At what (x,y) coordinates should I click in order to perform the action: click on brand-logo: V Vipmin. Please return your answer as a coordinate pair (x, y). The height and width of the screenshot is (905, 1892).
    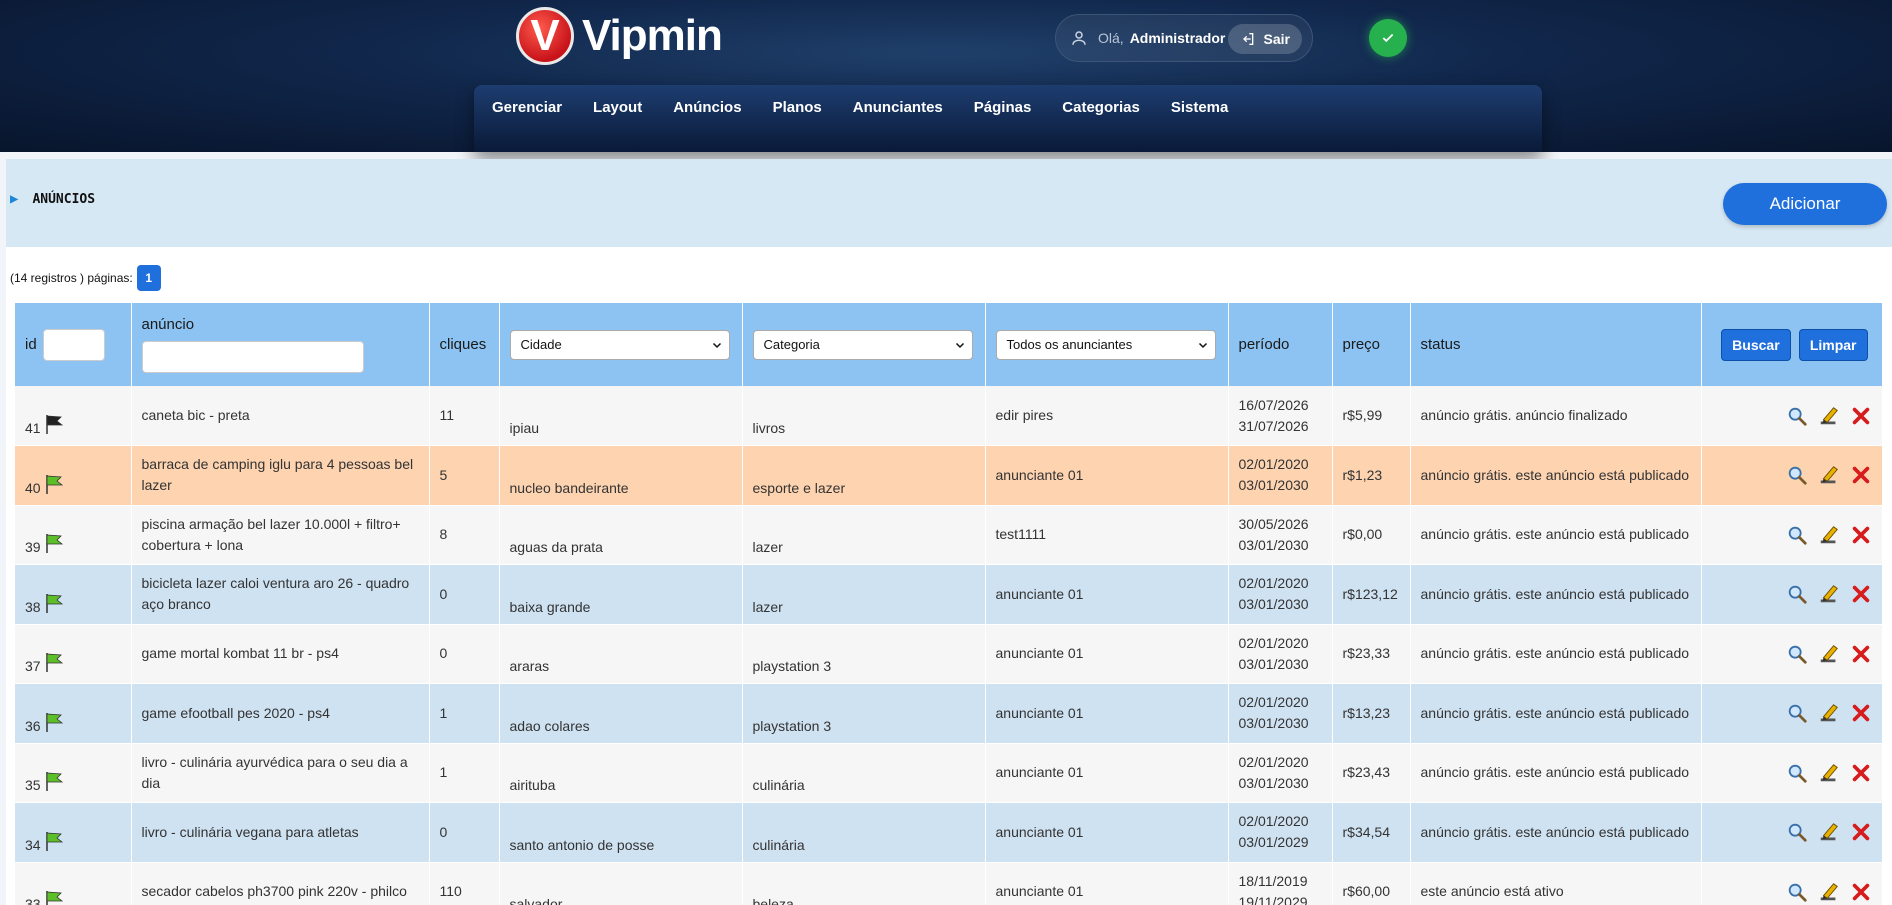
    Looking at the image, I should click on (619, 36).